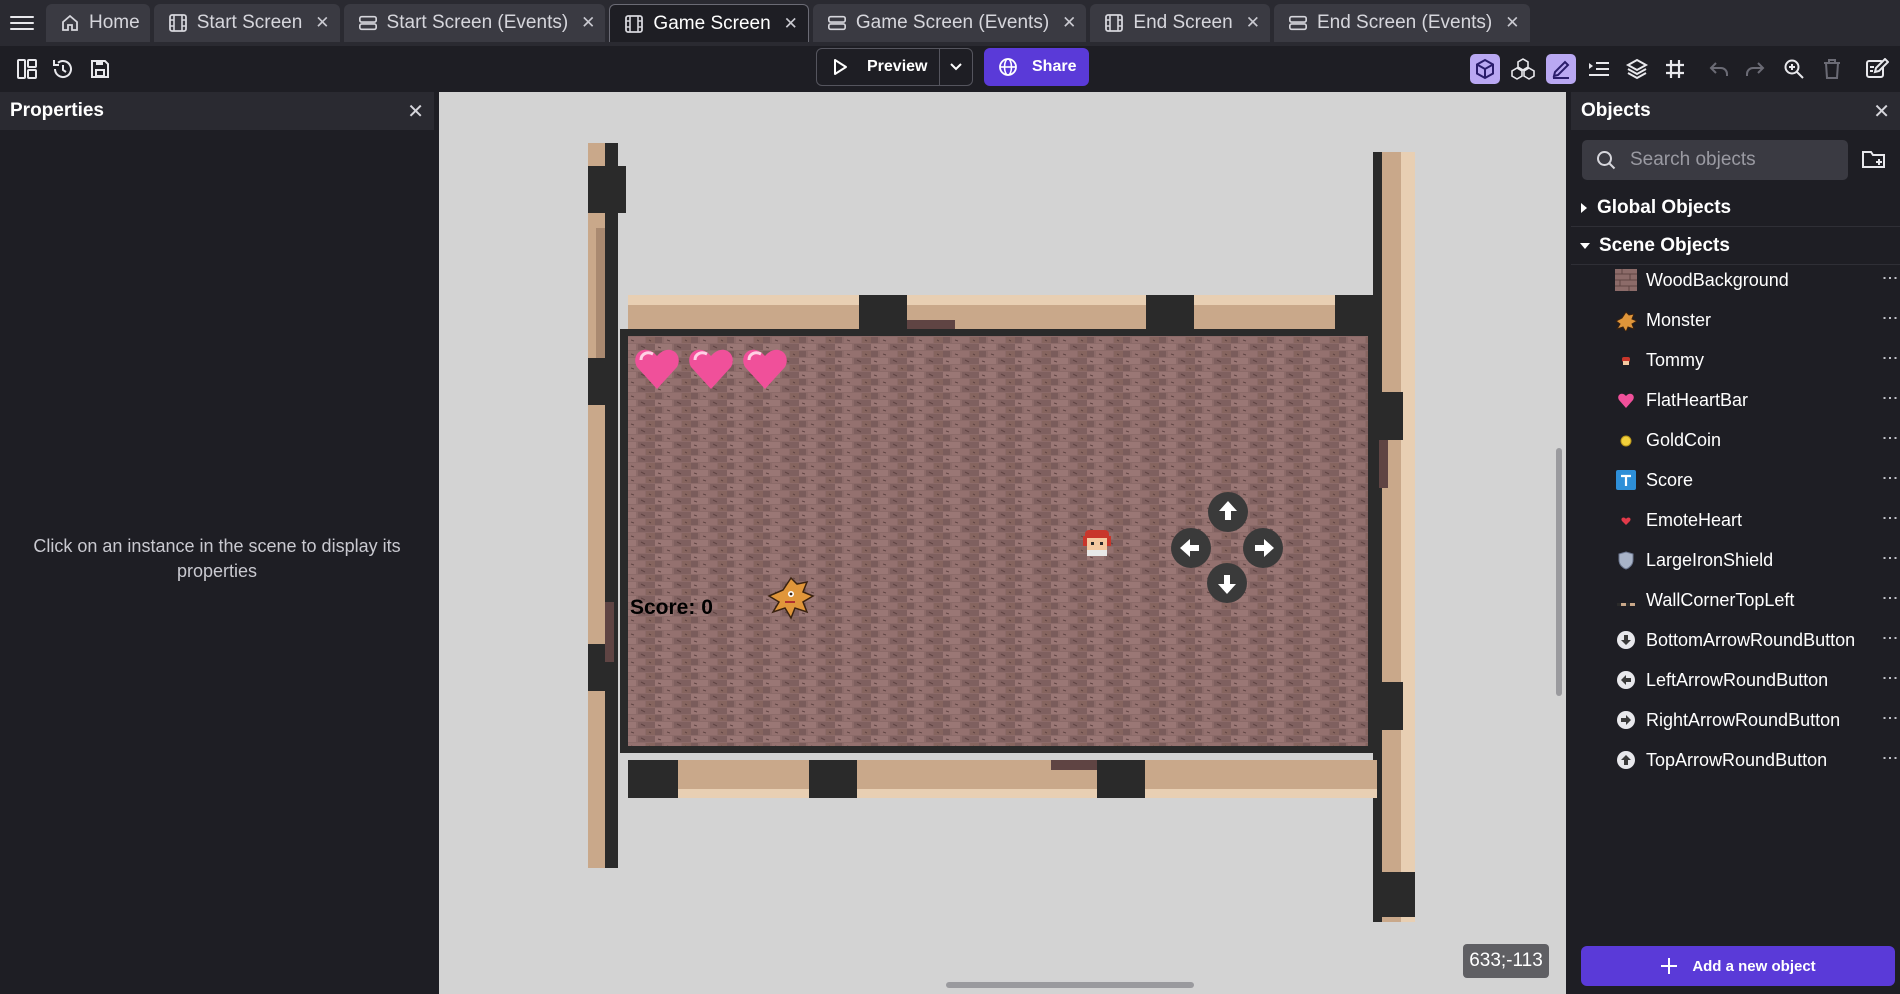  What do you see at coordinates (1227, 583) in the screenshot?
I see `bottom-arrow-round-button` at bounding box center [1227, 583].